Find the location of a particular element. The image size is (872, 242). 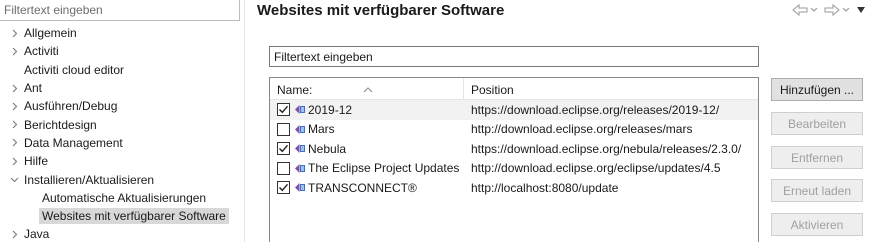

tree-item-label: Hilfe is located at coordinates (36, 161).